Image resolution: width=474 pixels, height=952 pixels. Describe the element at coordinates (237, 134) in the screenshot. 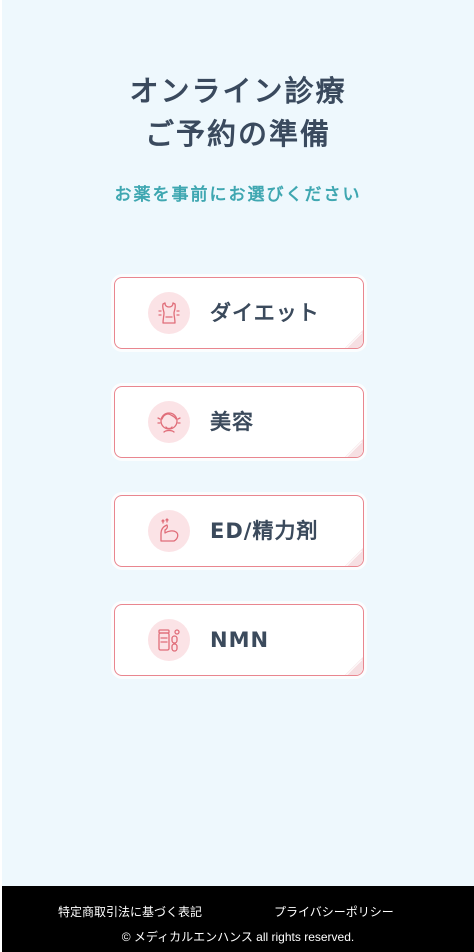

I see `page-title-line-2: ご予約の準備` at that location.